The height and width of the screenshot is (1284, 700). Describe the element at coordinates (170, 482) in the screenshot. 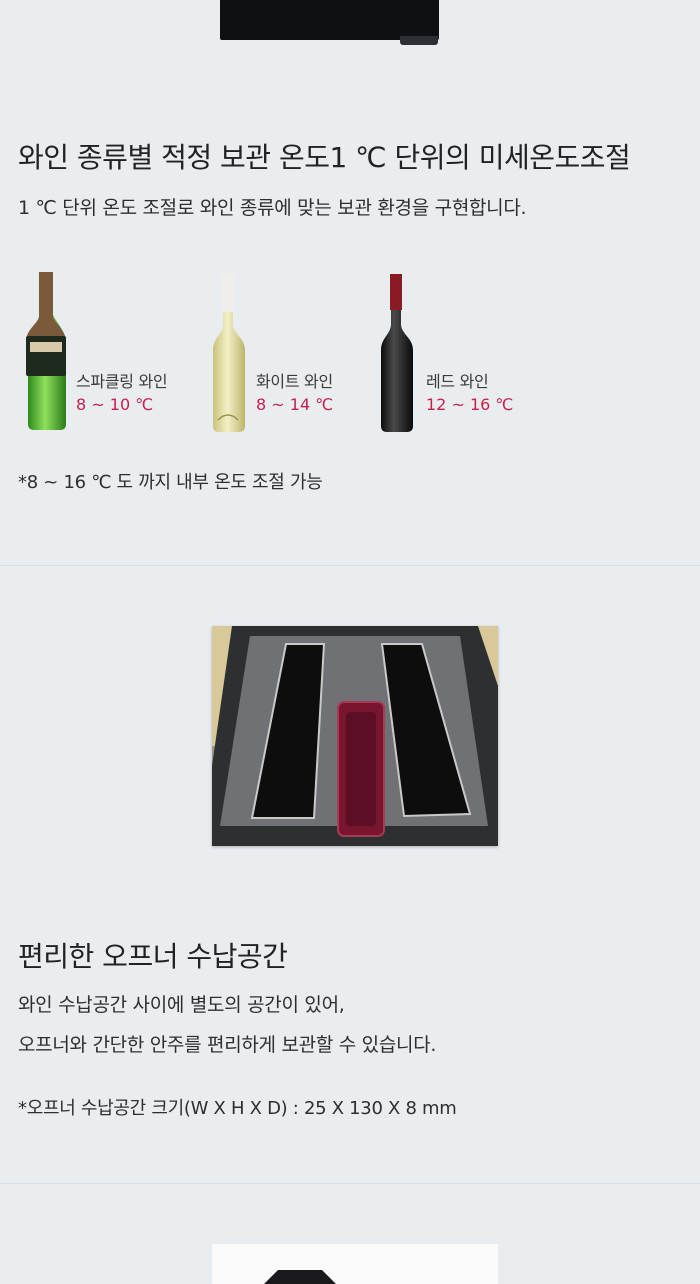

I see `temperature-range-note: *8 ~ 16 ℃ 도 까지 내부 온도 조절 가능` at that location.